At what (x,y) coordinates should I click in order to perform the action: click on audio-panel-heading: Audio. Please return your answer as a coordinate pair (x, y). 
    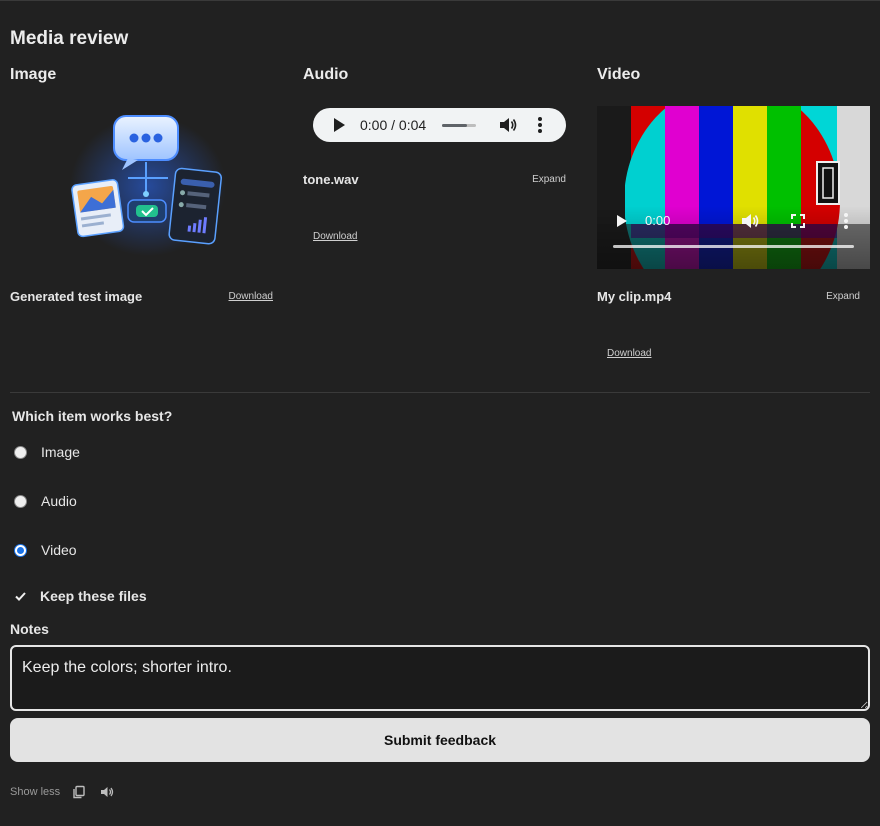
    Looking at the image, I should click on (326, 74).